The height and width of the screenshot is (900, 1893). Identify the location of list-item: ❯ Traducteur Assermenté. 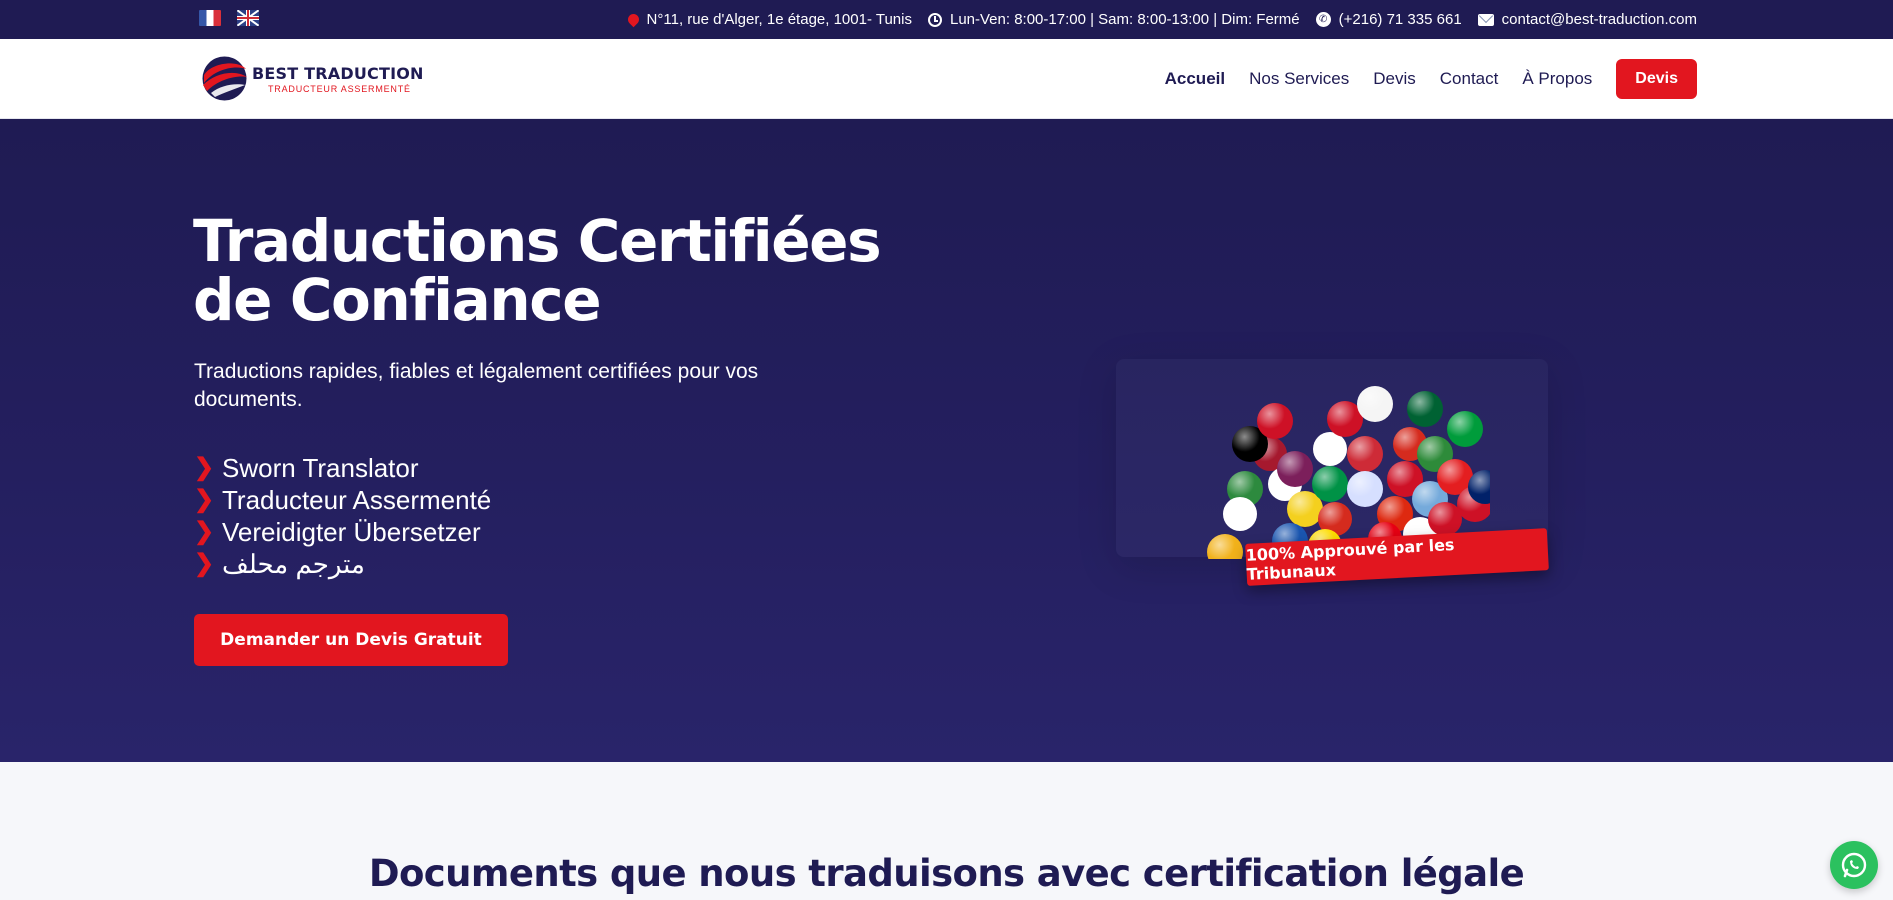
(342, 500).